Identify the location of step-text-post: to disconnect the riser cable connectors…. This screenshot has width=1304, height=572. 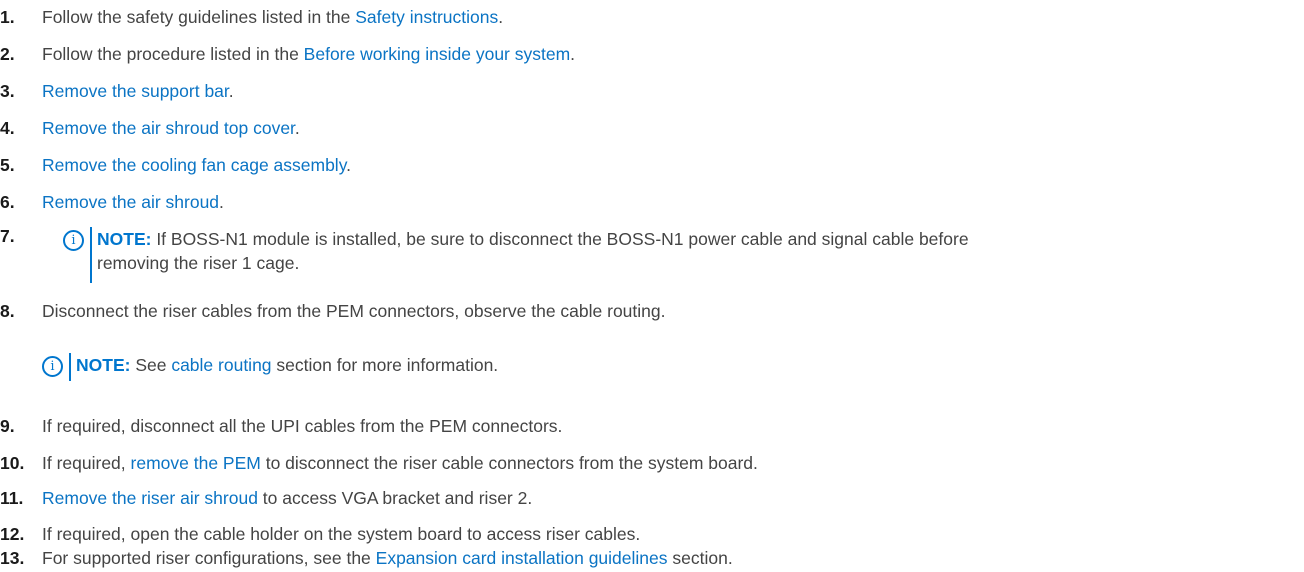
(509, 463).